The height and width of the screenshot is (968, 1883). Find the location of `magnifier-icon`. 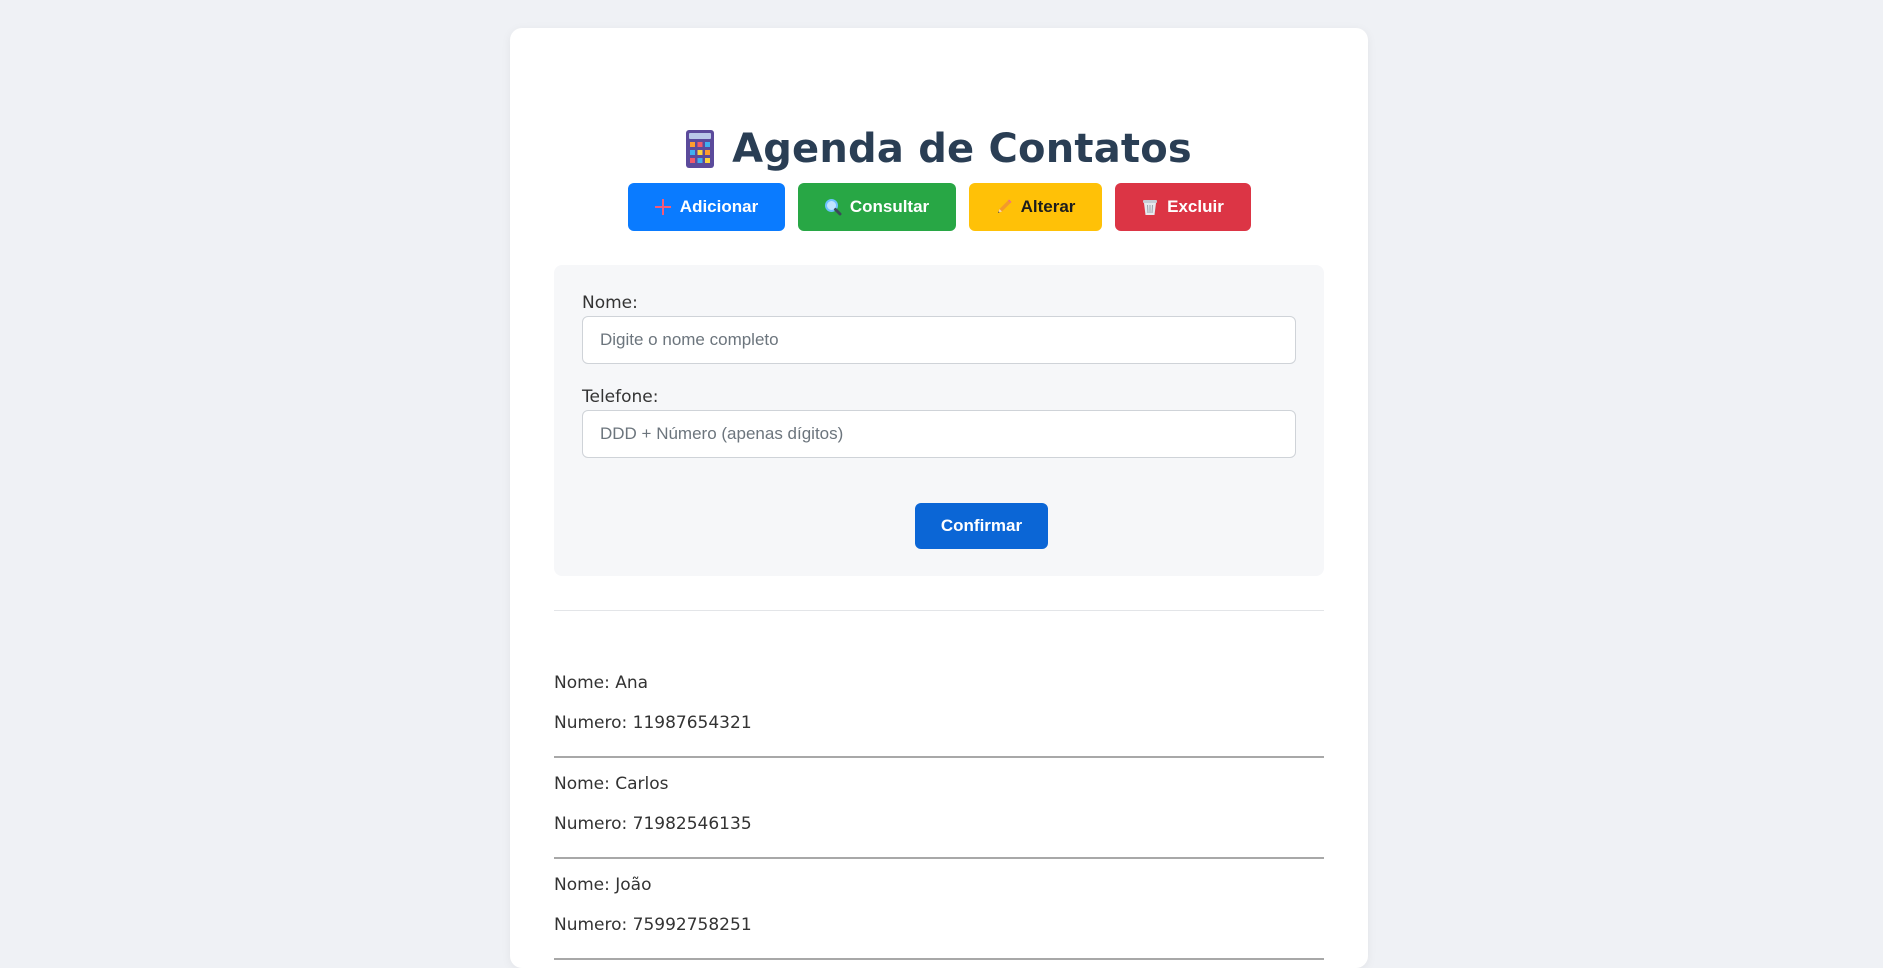

magnifier-icon is located at coordinates (833, 207).